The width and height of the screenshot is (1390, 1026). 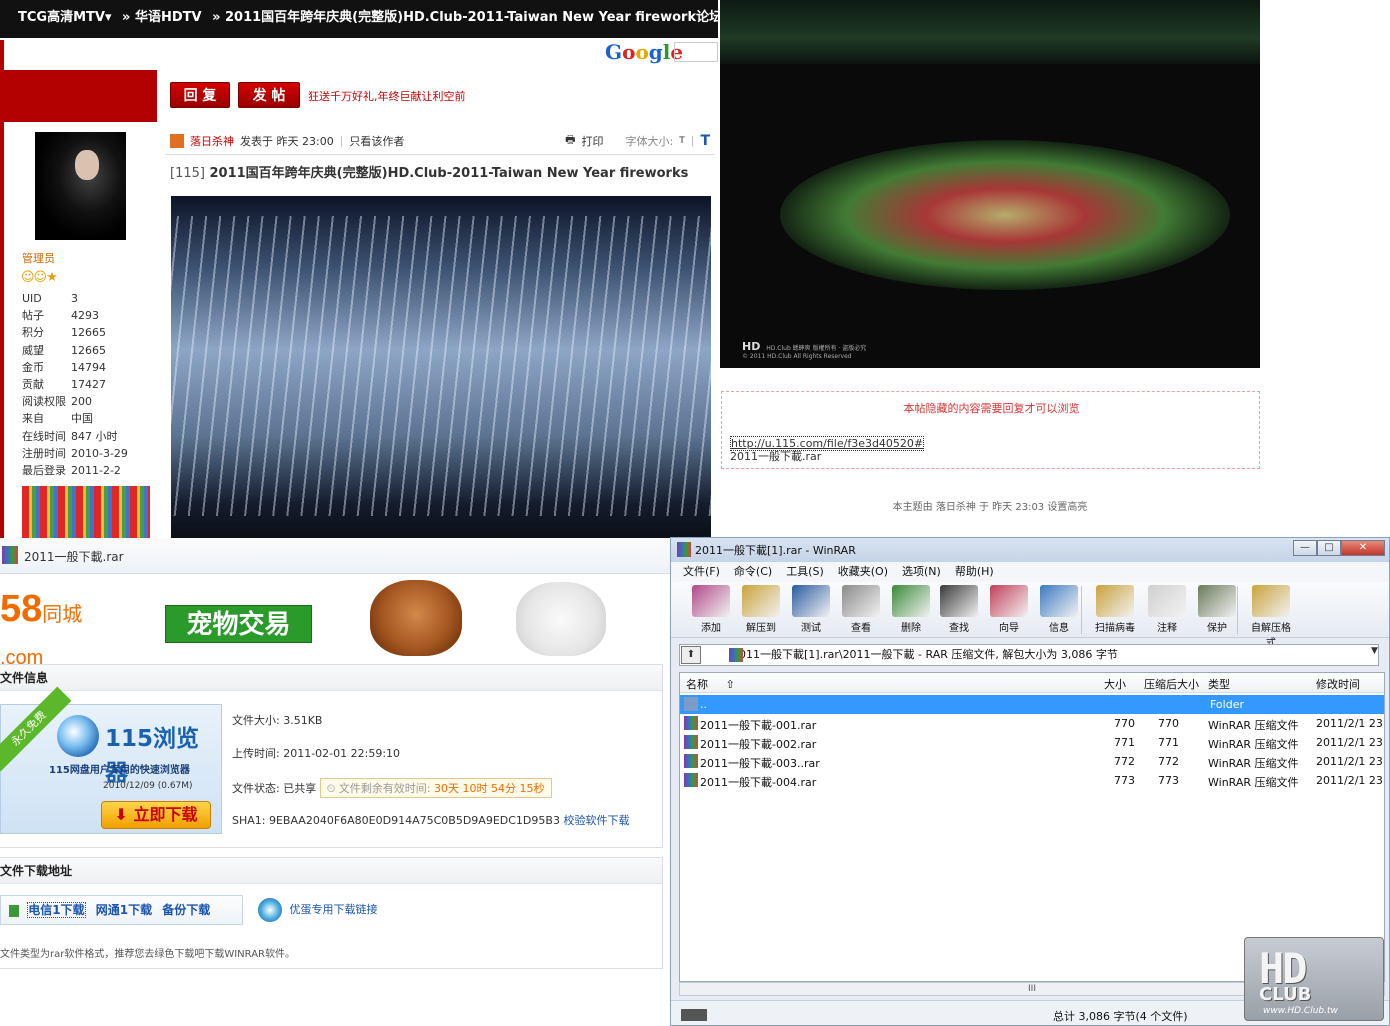 What do you see at coordinates (75, 367) in the screenshot?
I see `user-stat-row: 金币 14794` at bounding box center [75, 367].